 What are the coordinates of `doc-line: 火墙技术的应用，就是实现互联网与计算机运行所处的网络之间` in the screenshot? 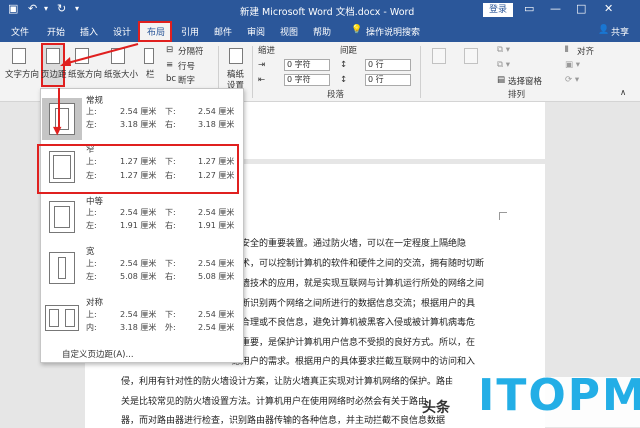 It's located at (358, 284).